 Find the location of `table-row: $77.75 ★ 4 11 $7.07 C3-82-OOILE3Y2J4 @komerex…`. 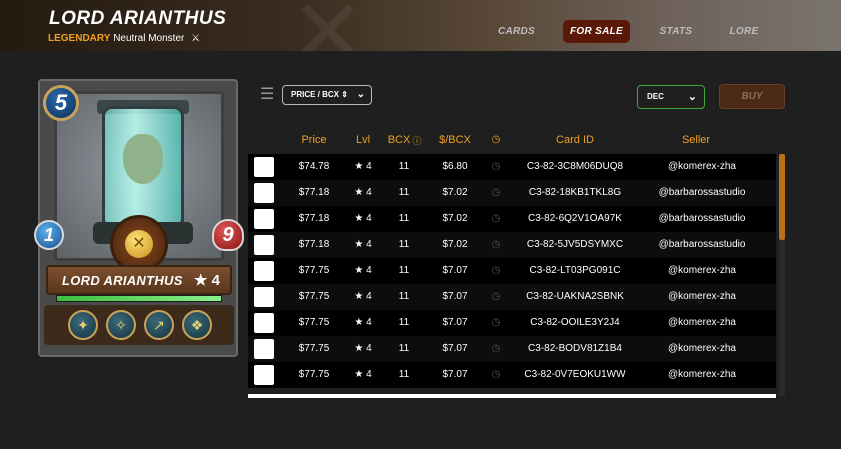

table-row: $77.75 ★ 4 11 $7.07 C3-82-OOILE3Y2J4 @komerex… is located at coordinates (512, 323).